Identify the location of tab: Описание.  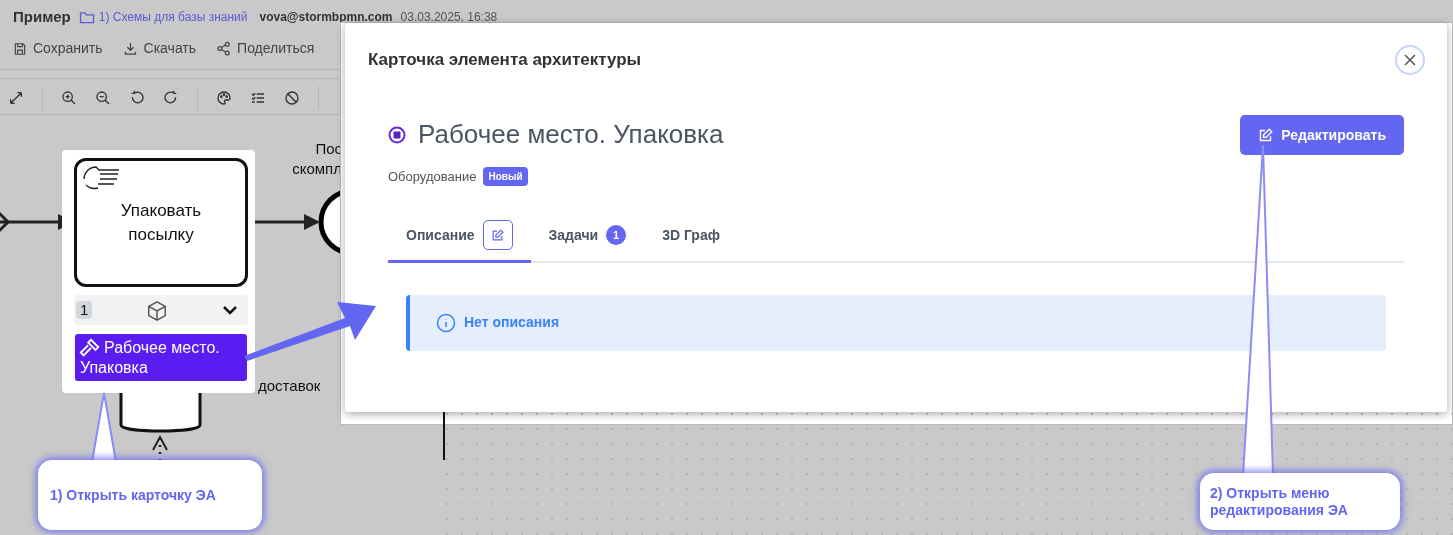
(459, 236).